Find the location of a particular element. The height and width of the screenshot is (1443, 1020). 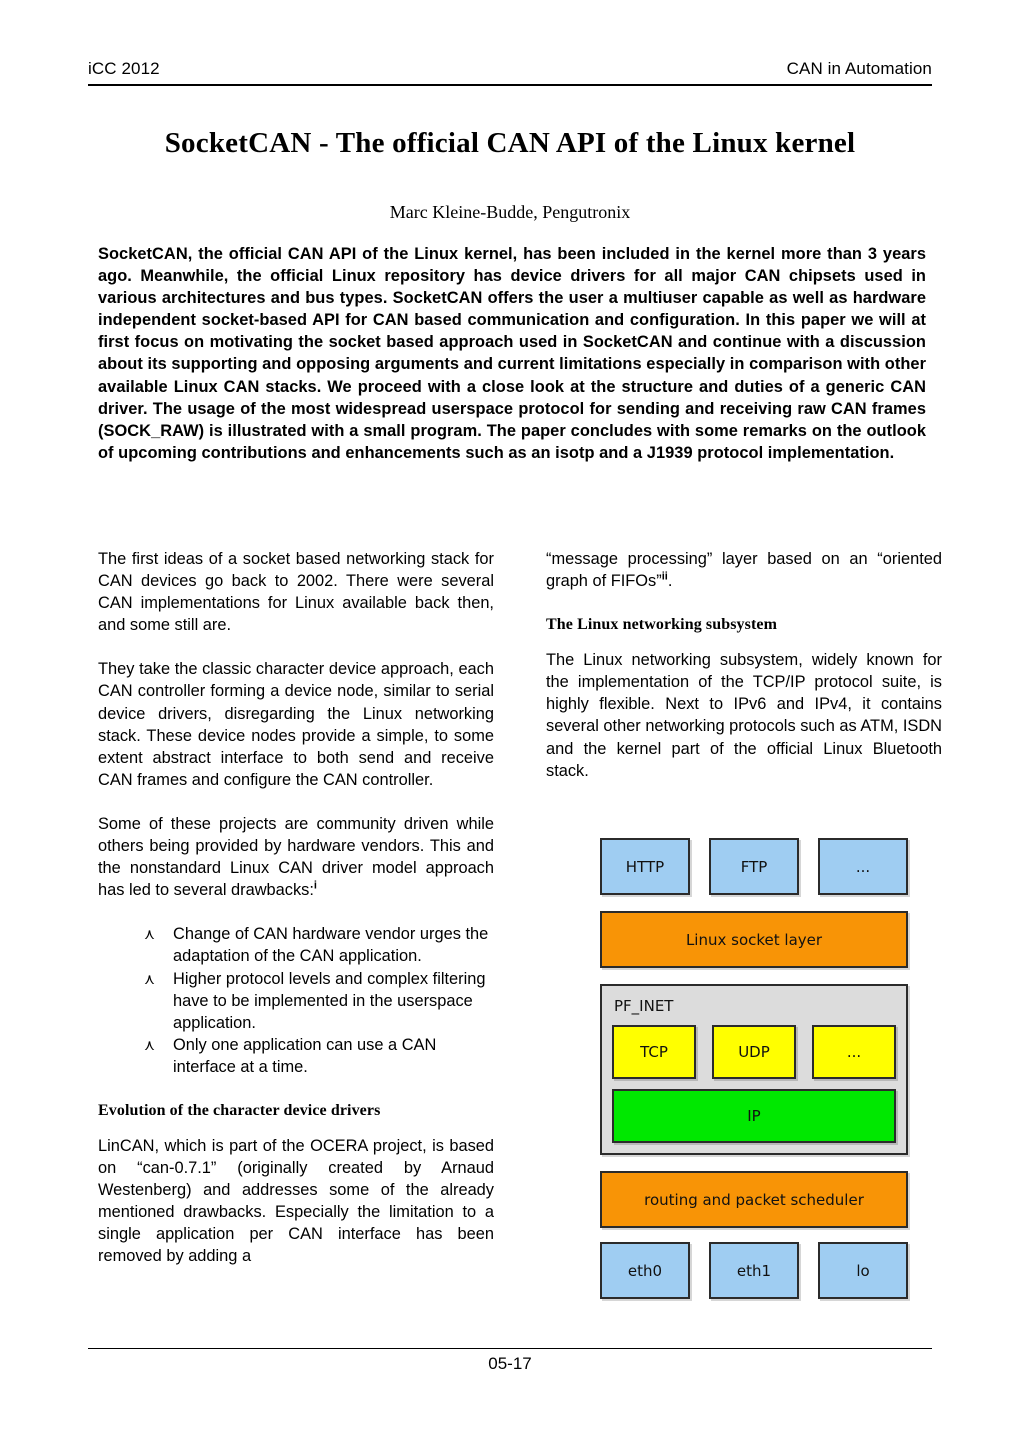

author-line: Marc Kleine-Budde, Pengutronix is located at coordinates (510, 212).